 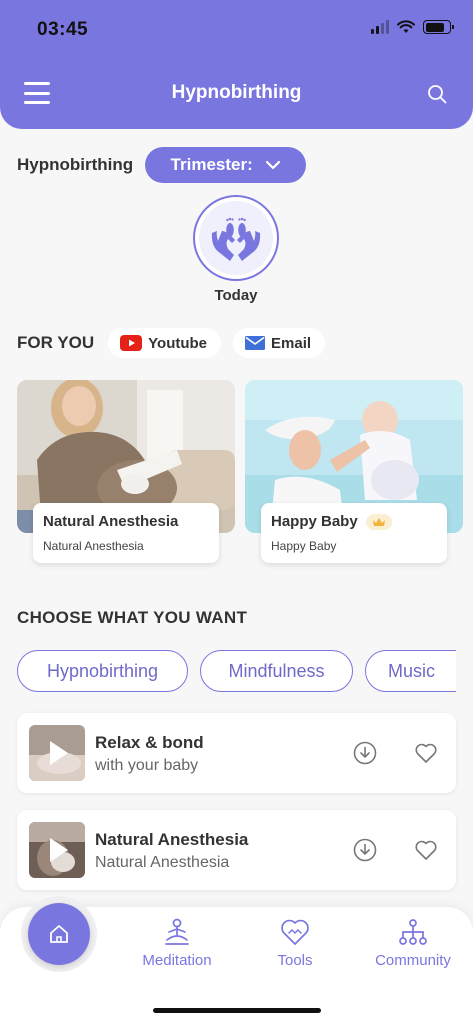 What do you see at coordinates (178, 343) in the screenshot?
I see `youtube-label: Youtube` at bounding box center [178, 343].